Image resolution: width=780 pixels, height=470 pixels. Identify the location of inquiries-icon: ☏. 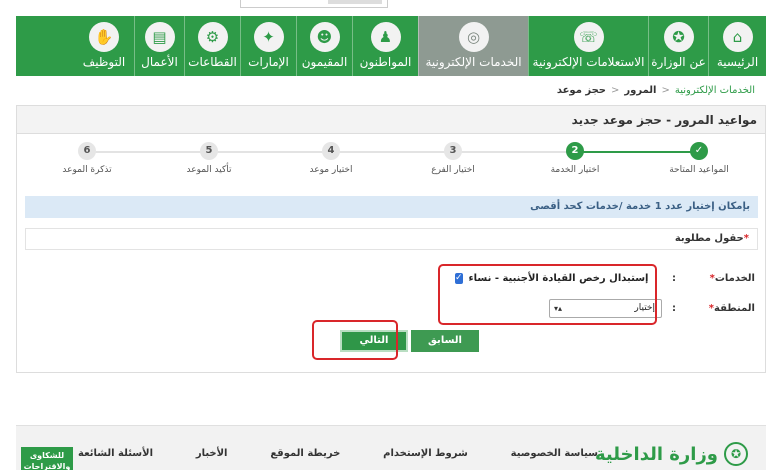
(588, 37).